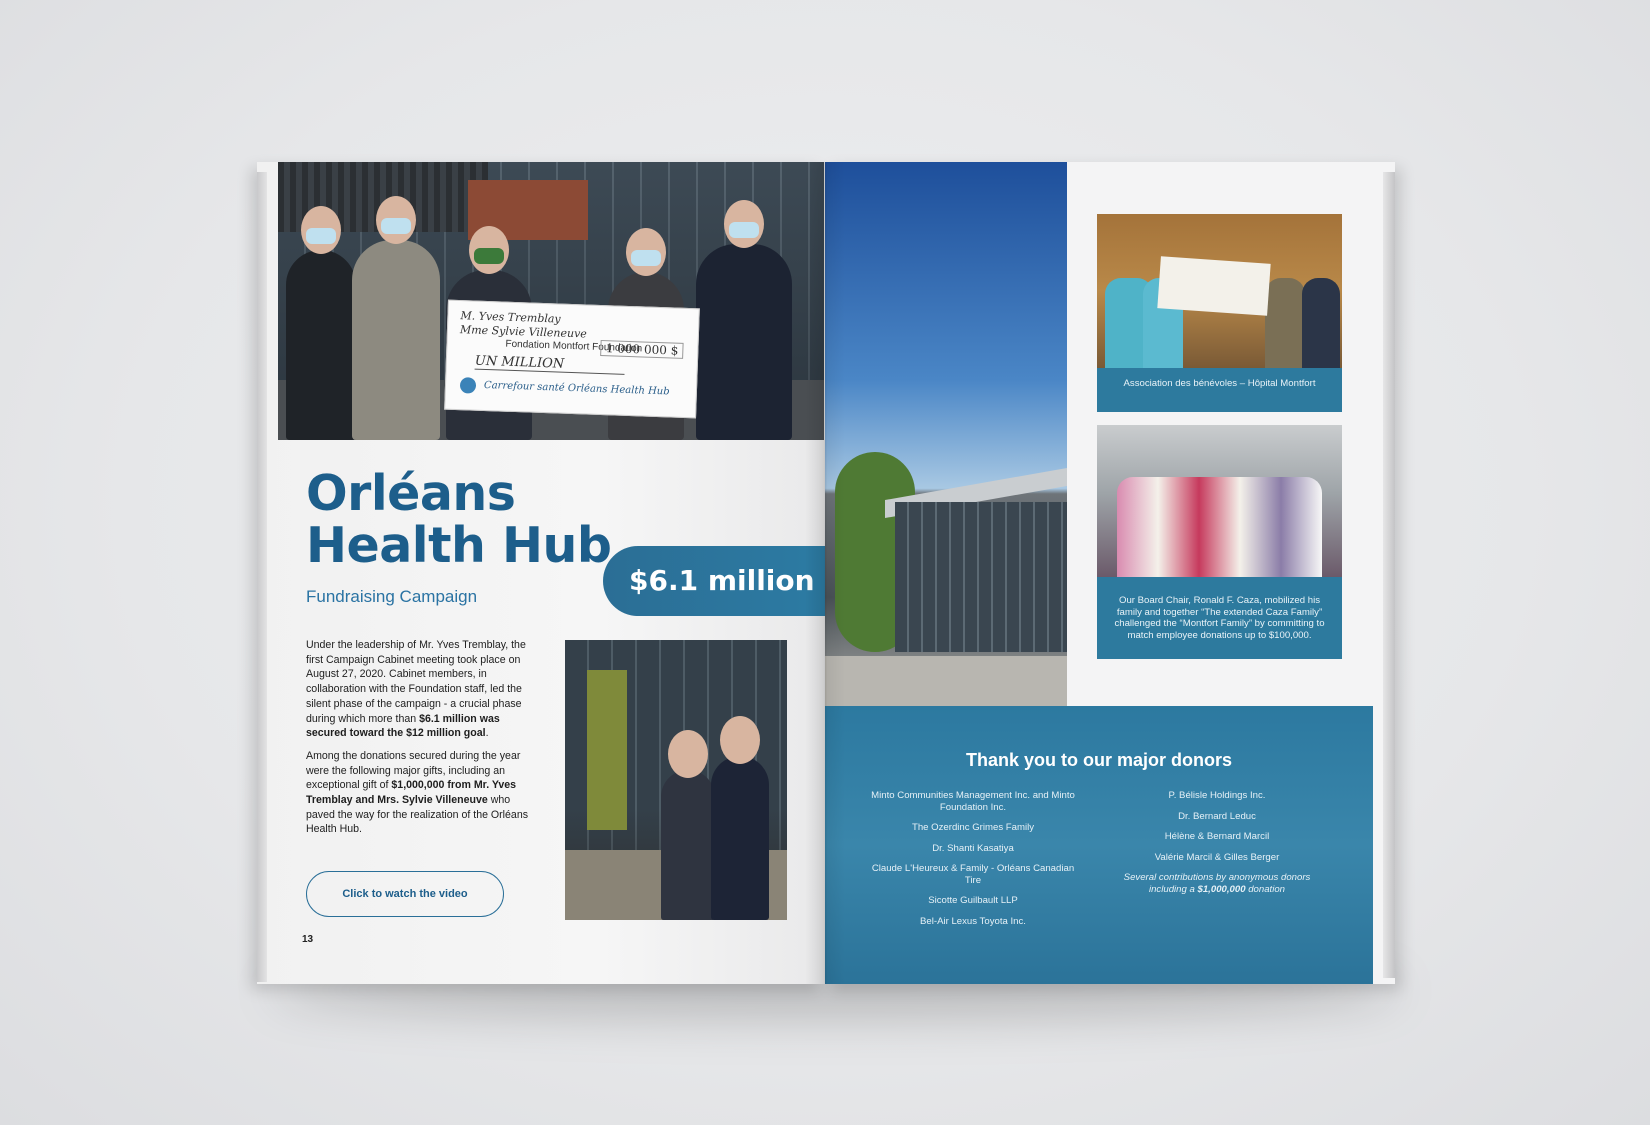 Image resolution: width=1650 pixels, height=1125 pixels. I want to click on donor-item: Sicotte Guilbault LLP, so click(973, 900).